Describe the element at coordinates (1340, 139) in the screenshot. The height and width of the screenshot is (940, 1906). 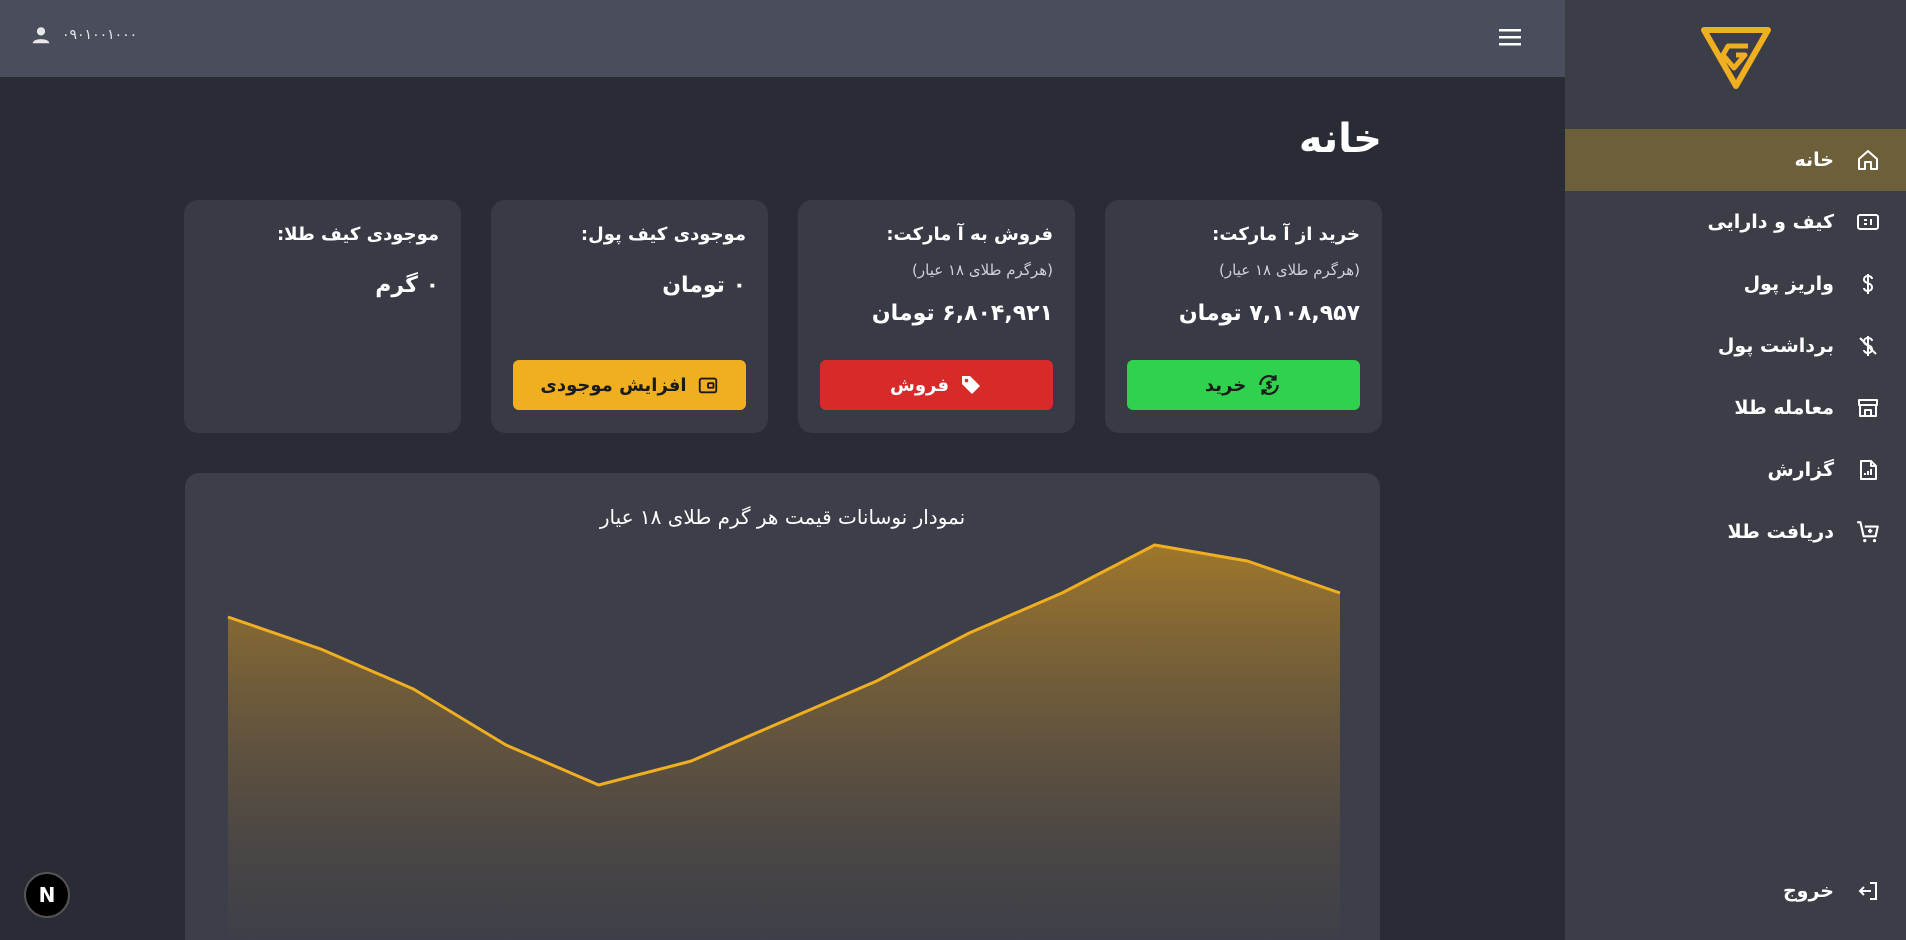
I see `page-title: خانه` at that location.